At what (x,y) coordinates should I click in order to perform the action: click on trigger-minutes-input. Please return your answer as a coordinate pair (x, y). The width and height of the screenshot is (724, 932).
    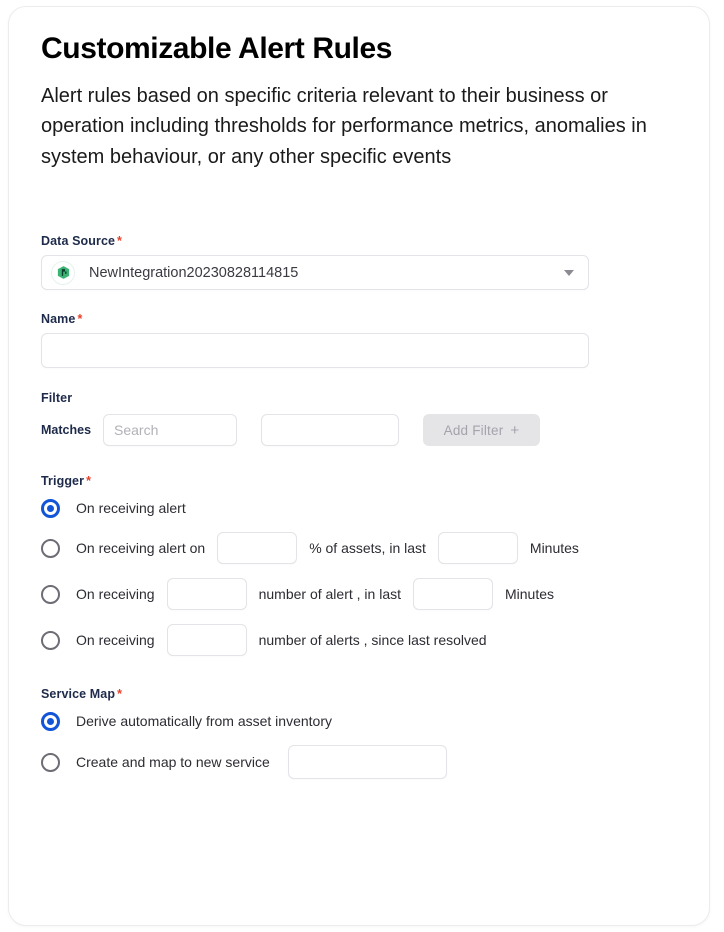
    Looking at the image, I should click on (477, 548).